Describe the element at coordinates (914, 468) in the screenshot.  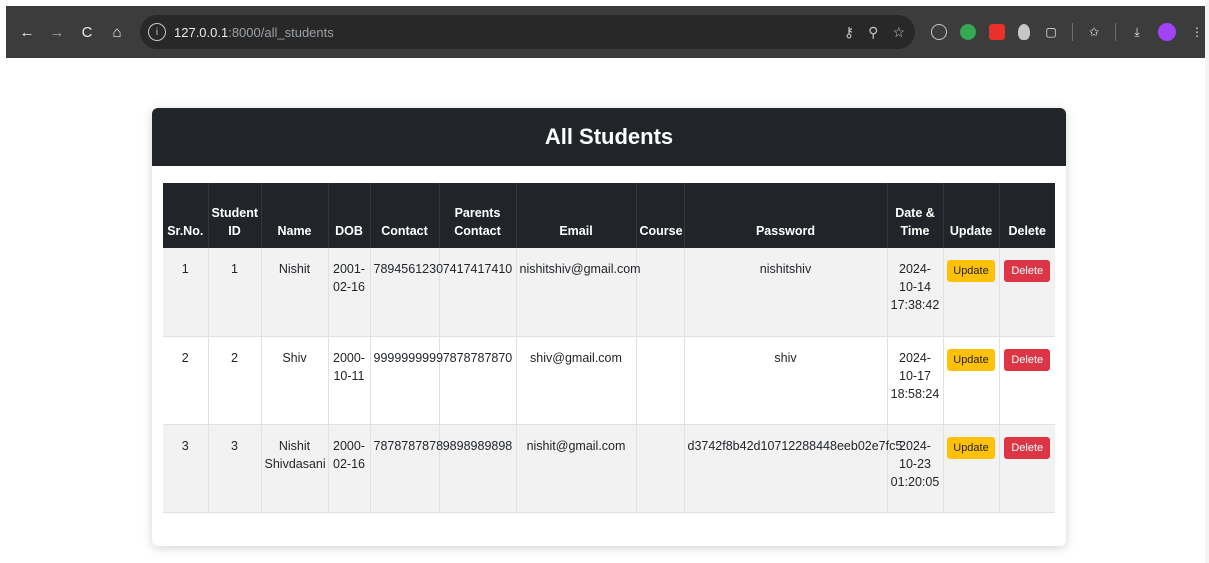
I see `cell-datetime: 2024- 10-23 01:20:05` at that location.